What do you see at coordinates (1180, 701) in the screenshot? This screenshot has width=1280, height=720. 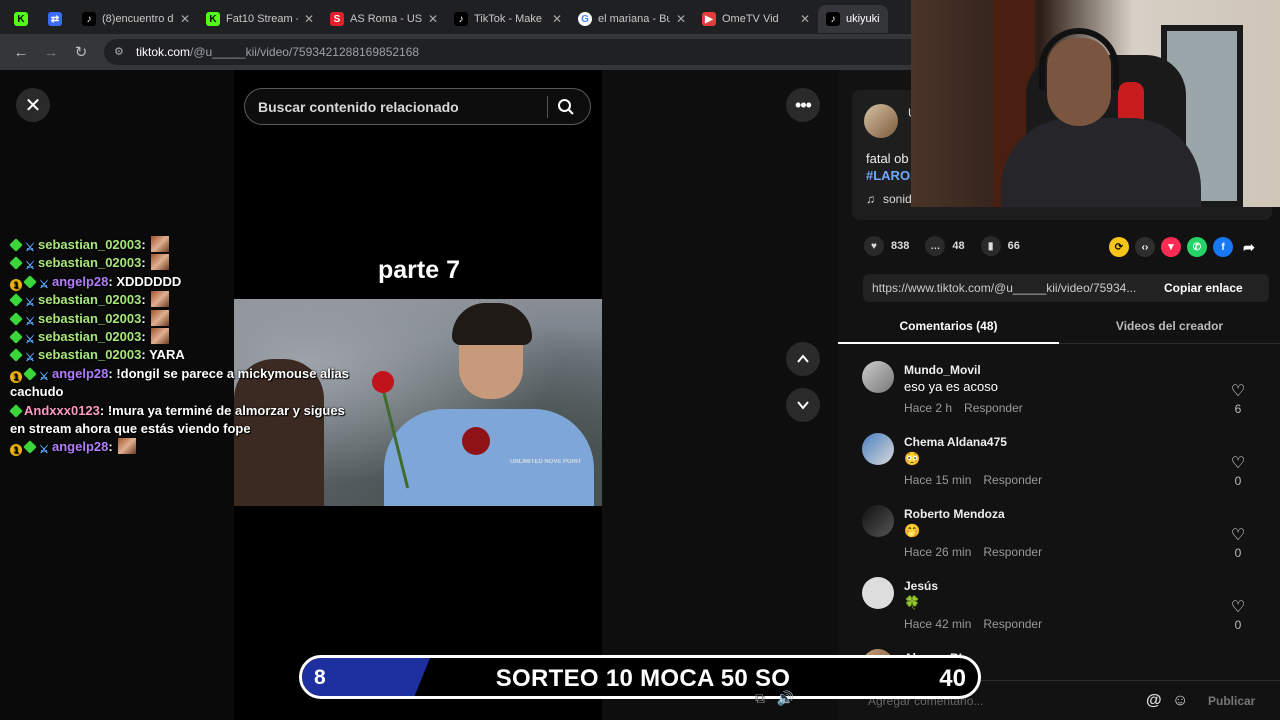 I see `emoji-icon: ☺` at bounding box center [1180, 701].